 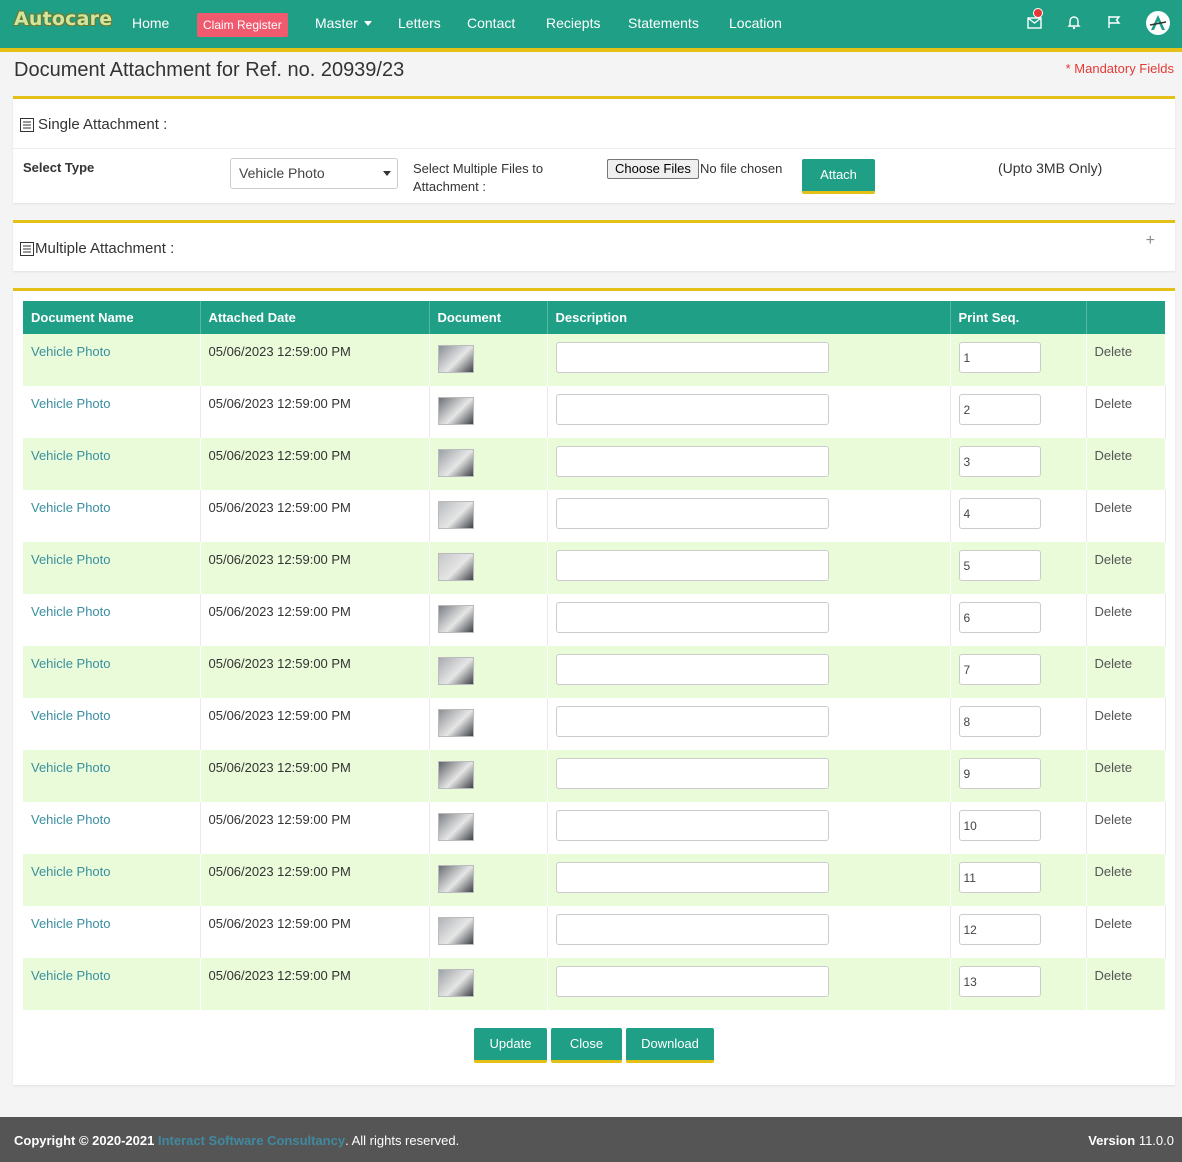 What do you see at coordinates (999, 721) in the screenshot?
I see `print-seq-input: 8` at bounding box center [999, 721].